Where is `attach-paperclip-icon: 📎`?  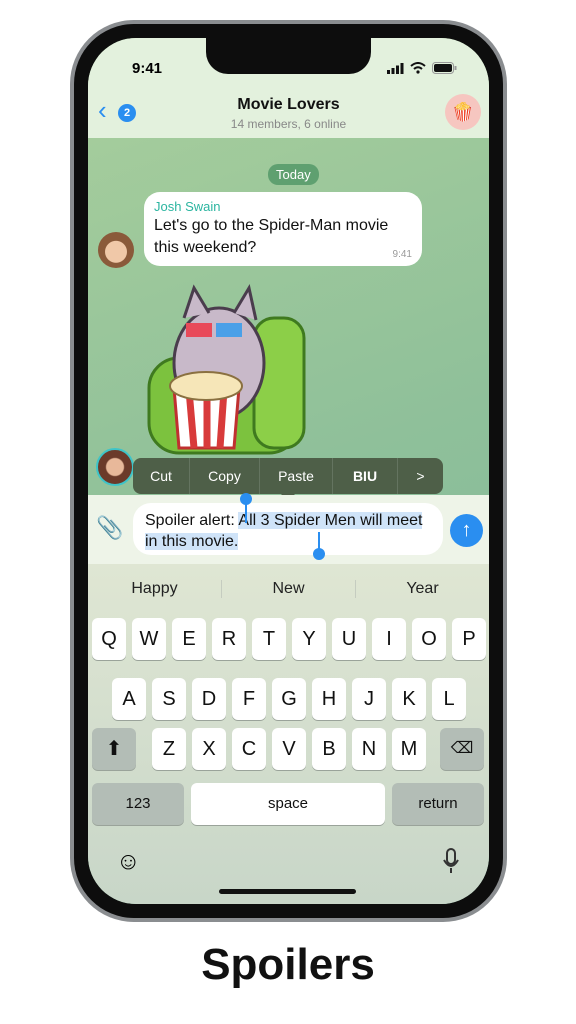 attach-paperclip-icon: 📎 is located at coordinates (109, 528).